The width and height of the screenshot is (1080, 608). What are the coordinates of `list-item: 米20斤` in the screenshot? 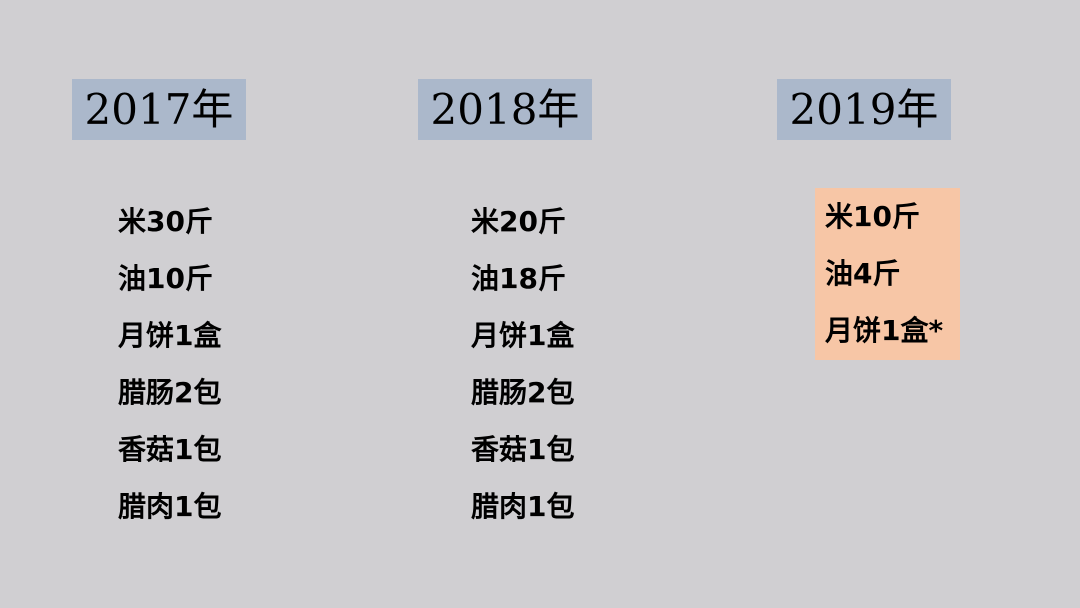 It's located at (518, 221).